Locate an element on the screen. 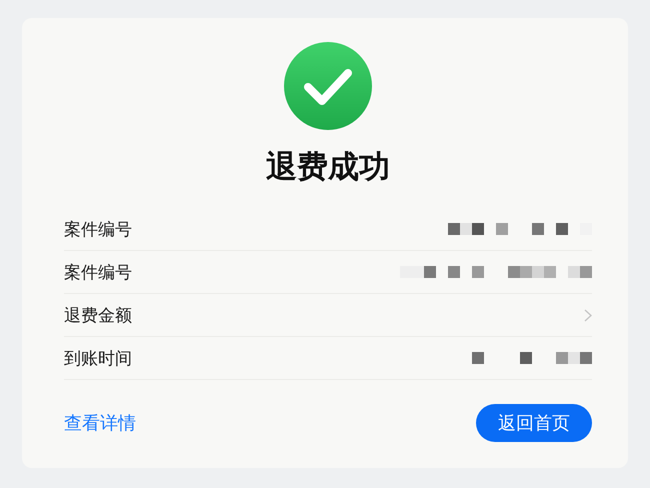 The image size is (650, 488). chevron-right-icon is located at coordinates (588, 315).